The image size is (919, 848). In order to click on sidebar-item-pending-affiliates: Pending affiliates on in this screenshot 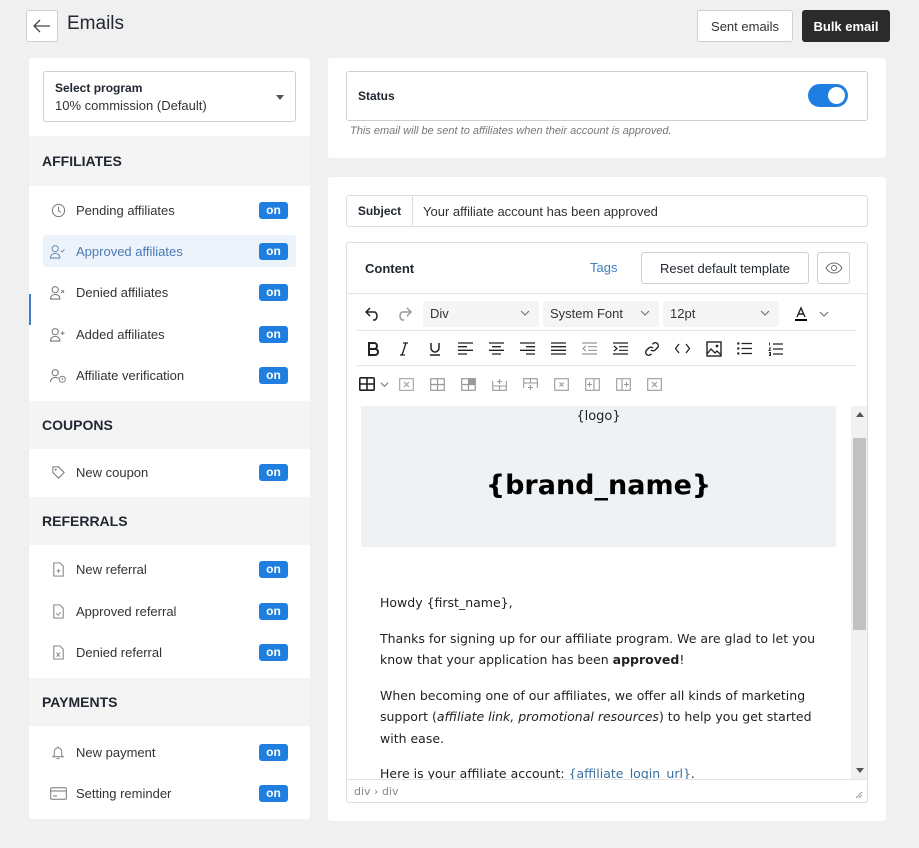, I will do `click(169, 210)`.